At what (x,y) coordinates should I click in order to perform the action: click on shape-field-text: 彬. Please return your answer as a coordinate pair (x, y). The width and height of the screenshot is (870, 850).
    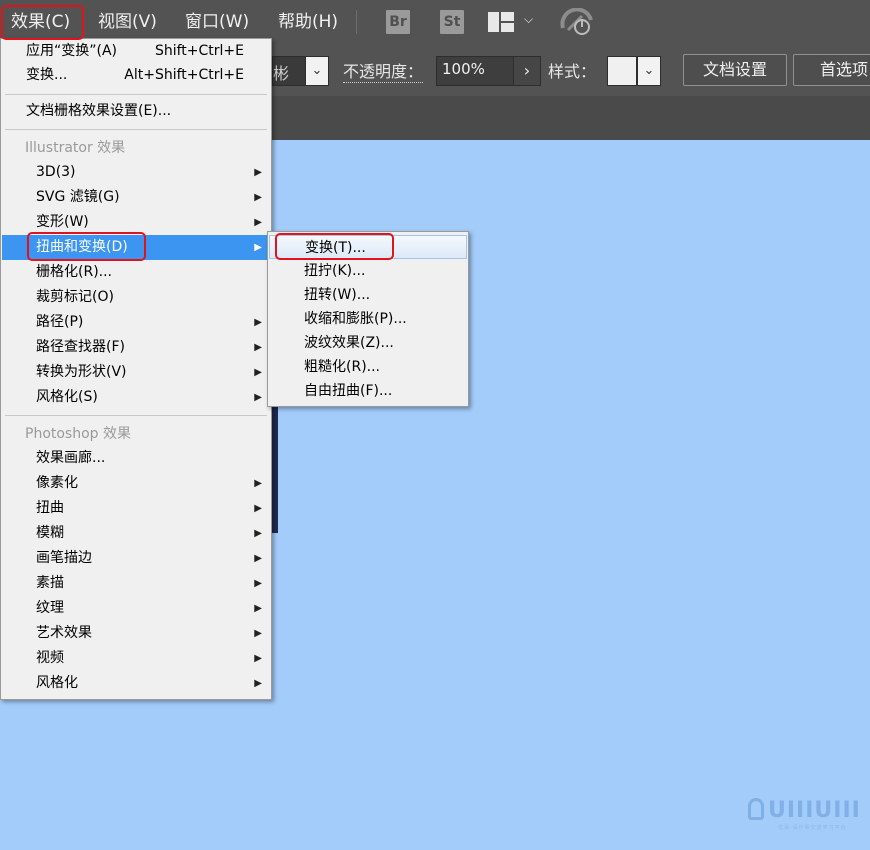
    Looking at the image, I should click on (281, 73).